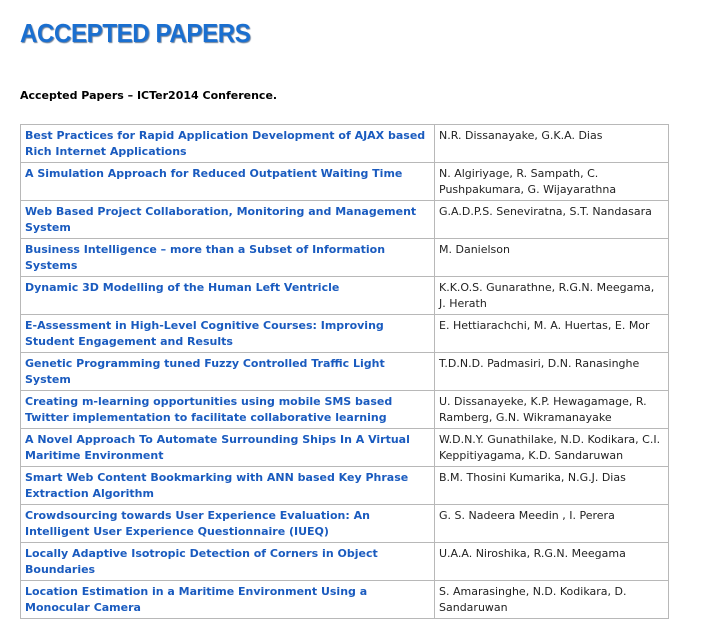  What do you see at coordinates (551, 371) in the screenshot?
I see `paper-authors: T.D.N.D. Padmasiri, D.N. Ranasinghe` at bounding box center [551, 371].